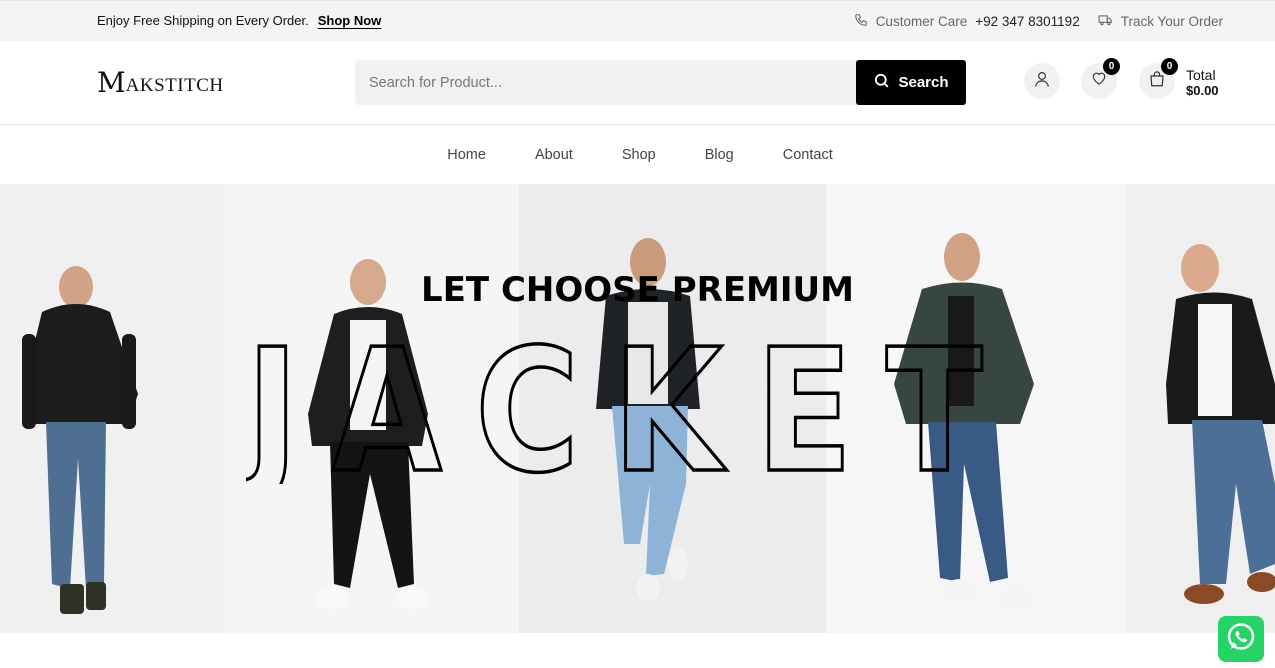 The height and width of the screenshot is (668, 1275). I want to click on cart-button: 0, so click(1158, 78).